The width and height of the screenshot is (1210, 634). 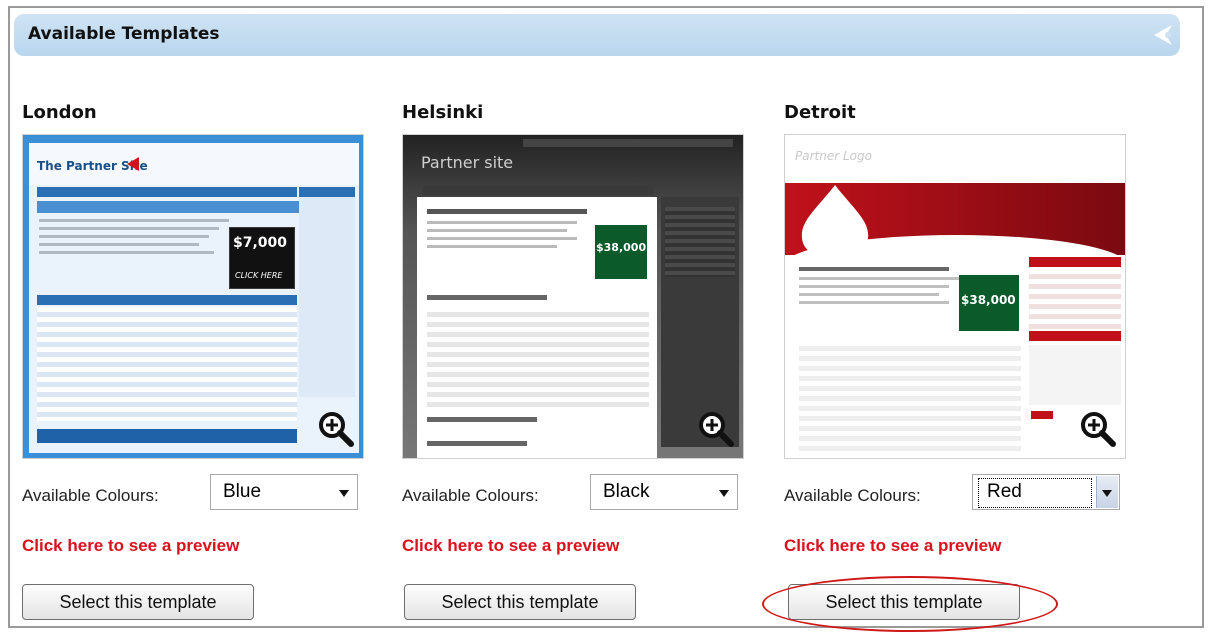 I want to click on template-name: Detroit, so click(x=820, y=112).